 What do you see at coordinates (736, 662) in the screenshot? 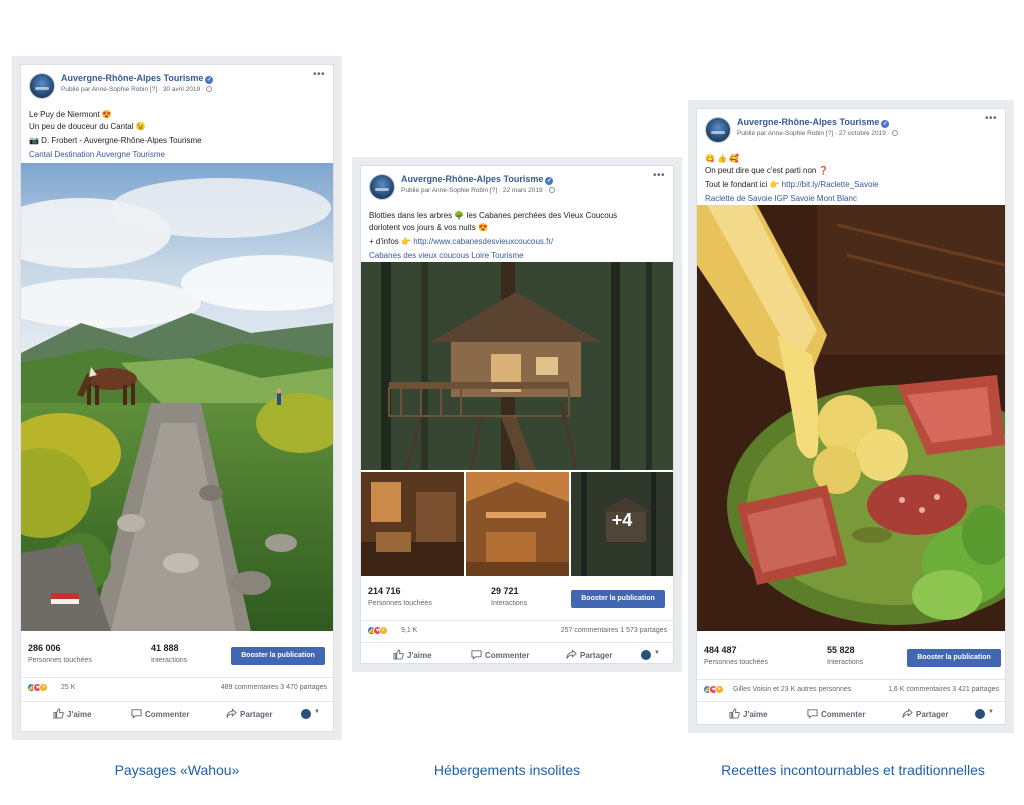
I see `reach-label: Personnes touchées` at bounding box center [736, 662].